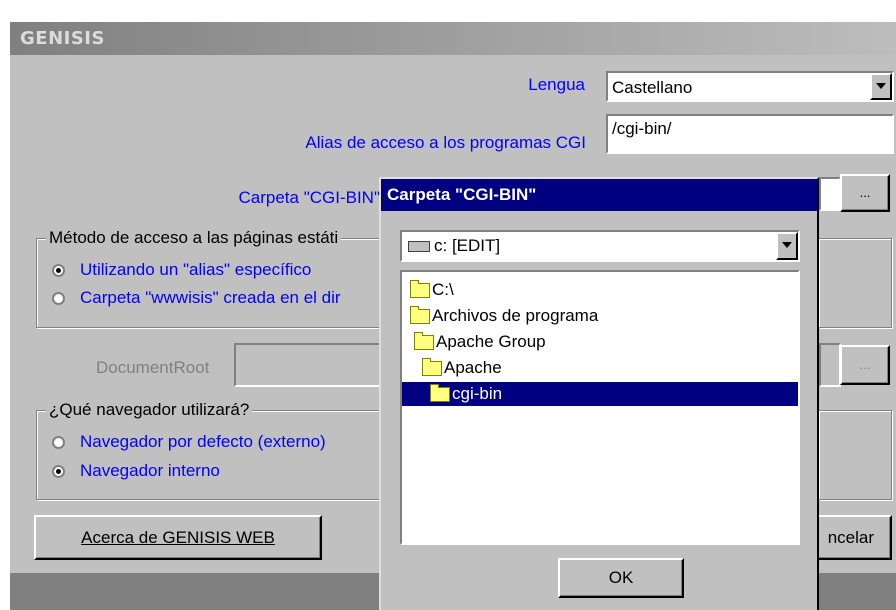 The image size is (896, 610). What do you see at coordinates (212, 455) in the screenshot?
I see `browser-group` at bounding box center [212, 455].